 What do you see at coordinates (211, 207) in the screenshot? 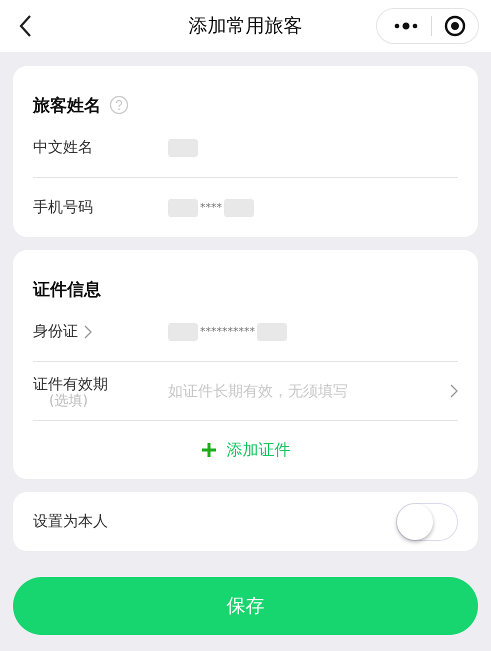
I see `masked-value: ****` at bounding box center [211, 207].